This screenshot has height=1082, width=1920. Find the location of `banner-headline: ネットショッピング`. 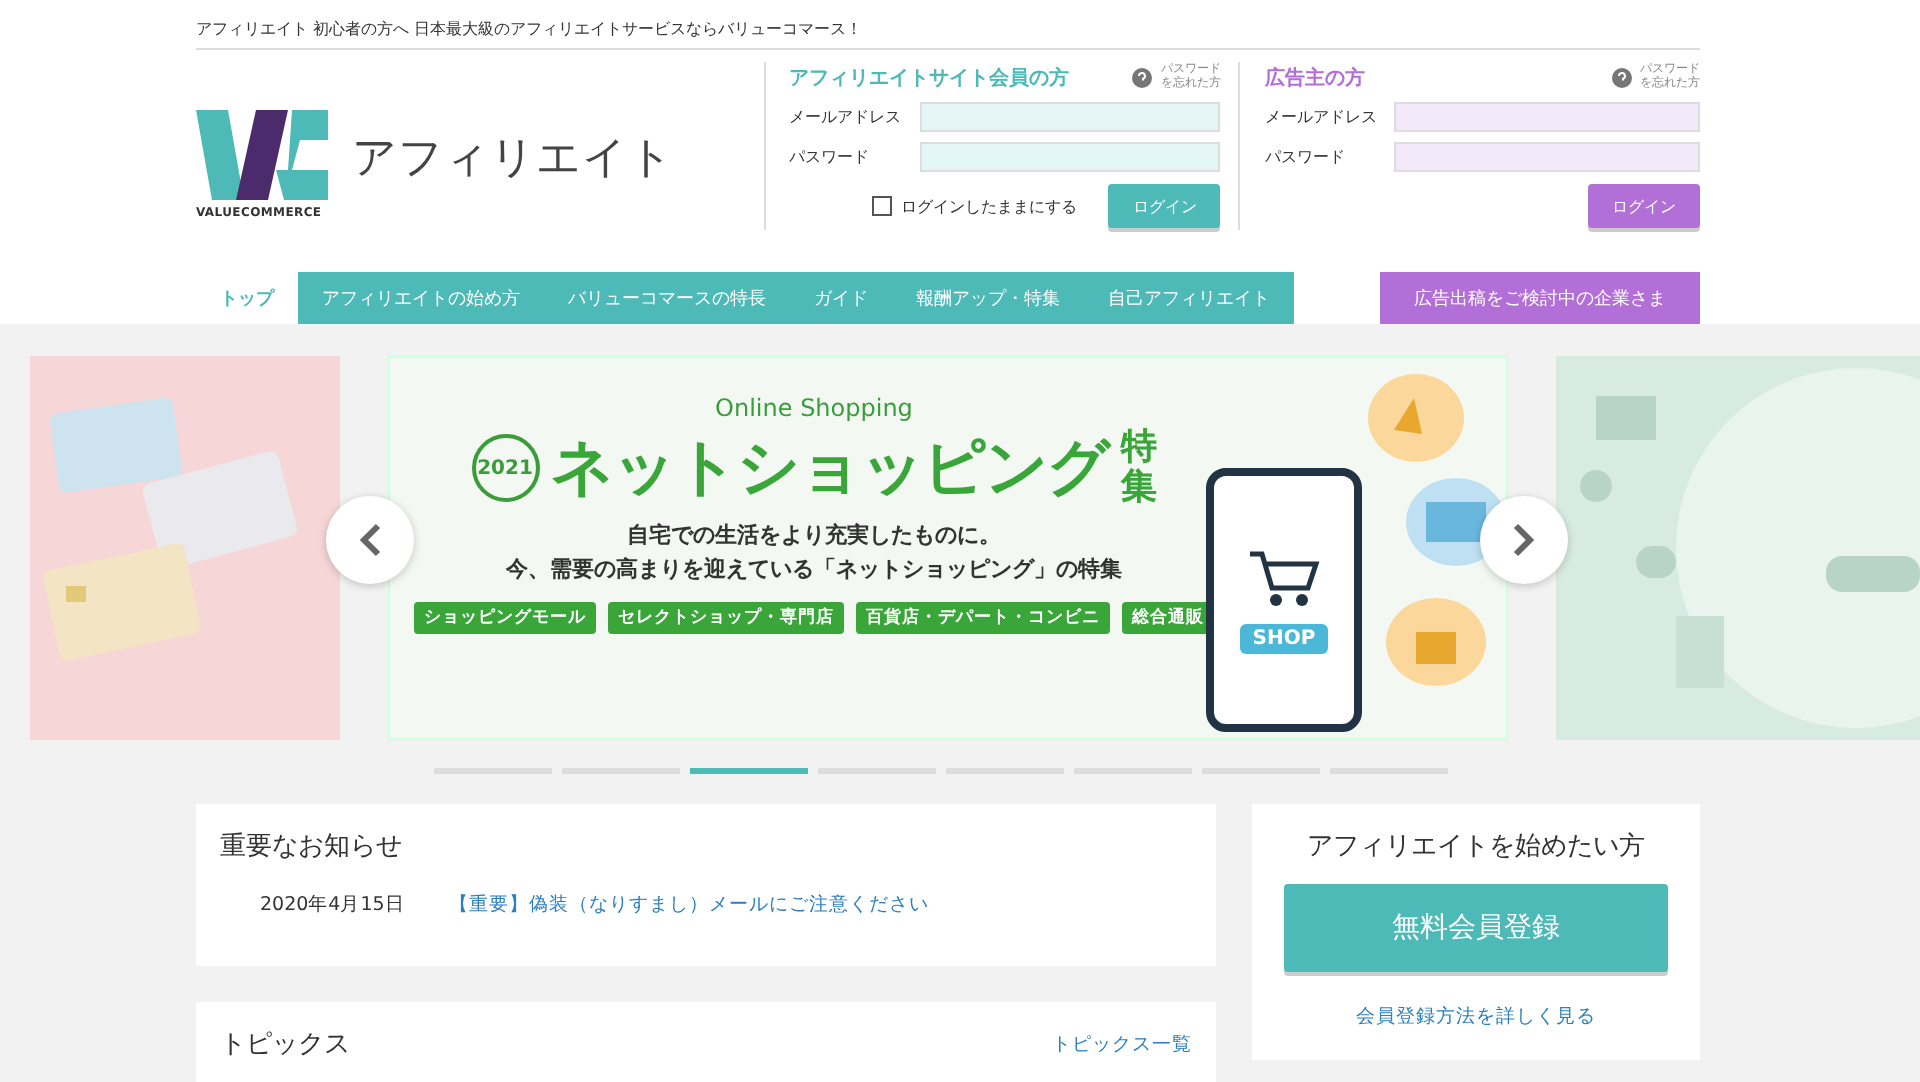

banner-headline: ネットショッピング is located at coordinates (830, 469).